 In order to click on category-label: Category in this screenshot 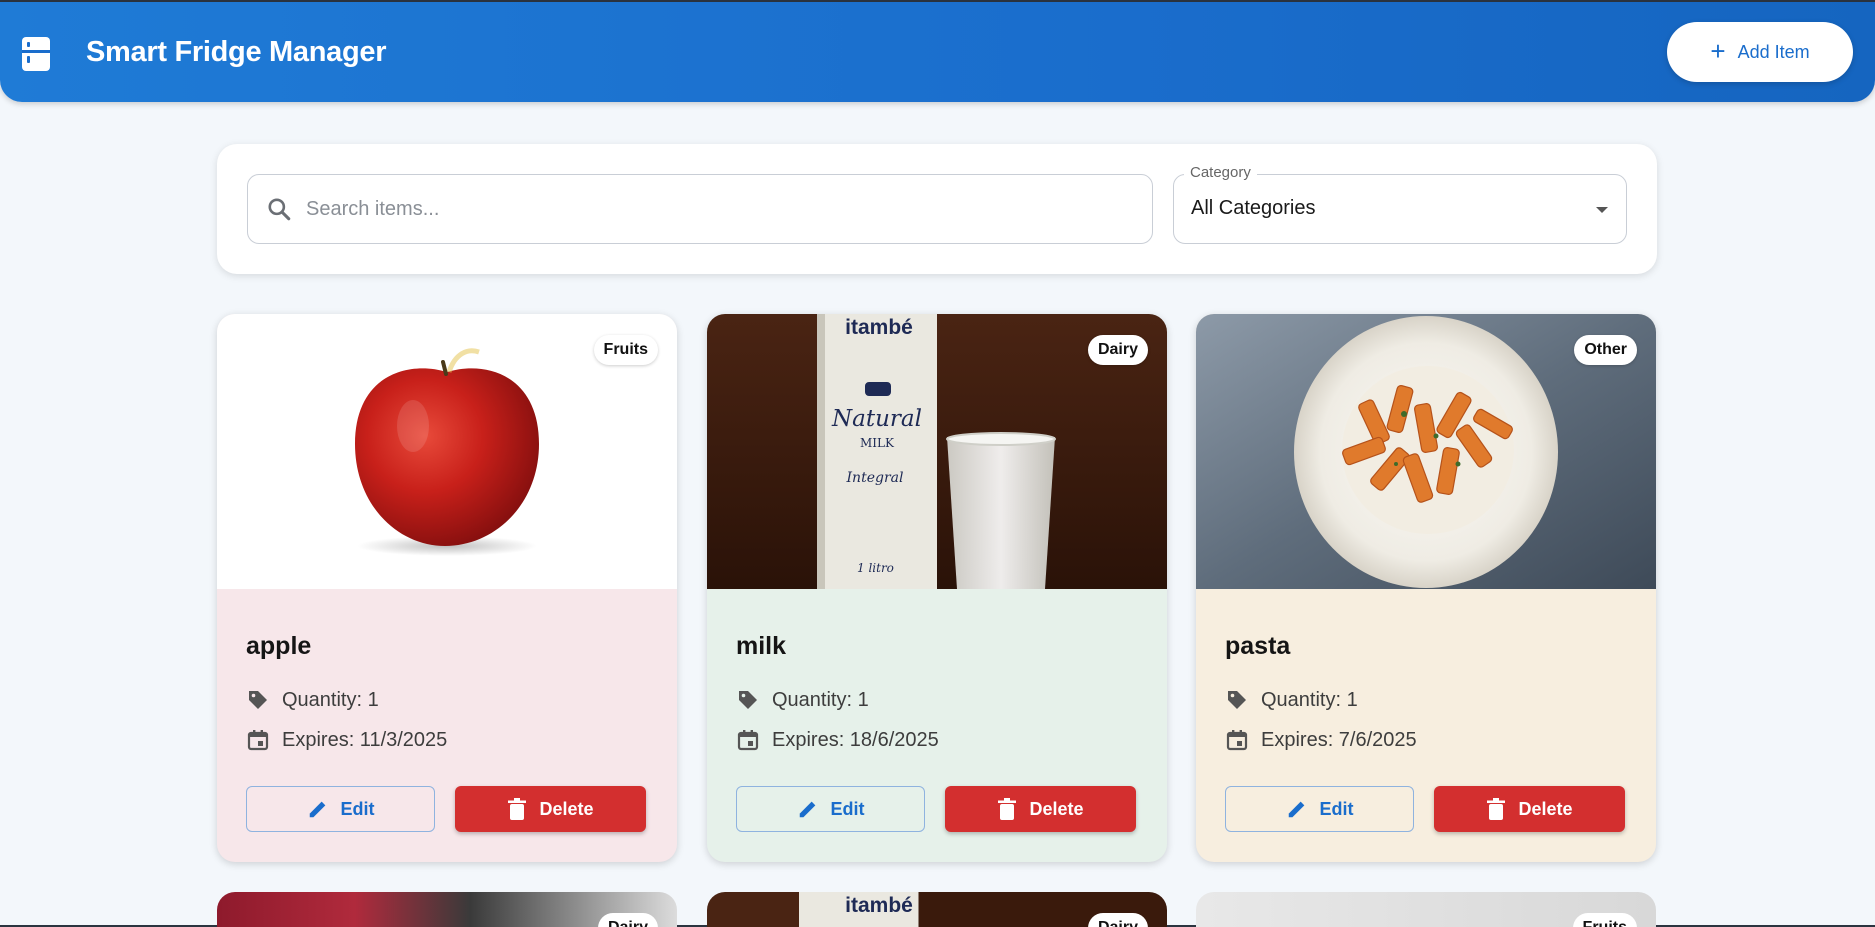, I will do `click(1220, 172)`.